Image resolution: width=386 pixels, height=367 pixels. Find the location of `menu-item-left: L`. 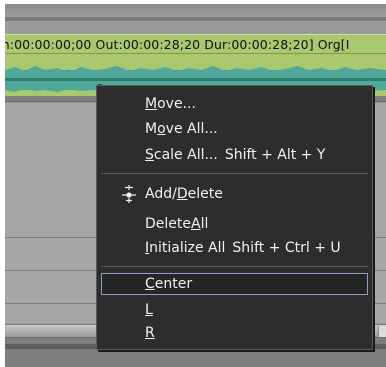

menu-item-left: L is located at coordinates (234, 310).